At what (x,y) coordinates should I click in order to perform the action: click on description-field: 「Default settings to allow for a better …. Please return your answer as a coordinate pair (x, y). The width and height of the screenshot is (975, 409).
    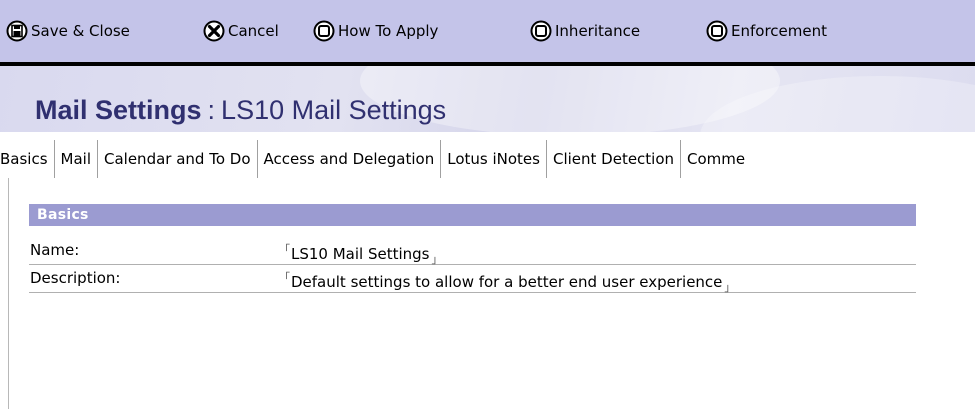
    Looking at the image, I should click on (507, 282).